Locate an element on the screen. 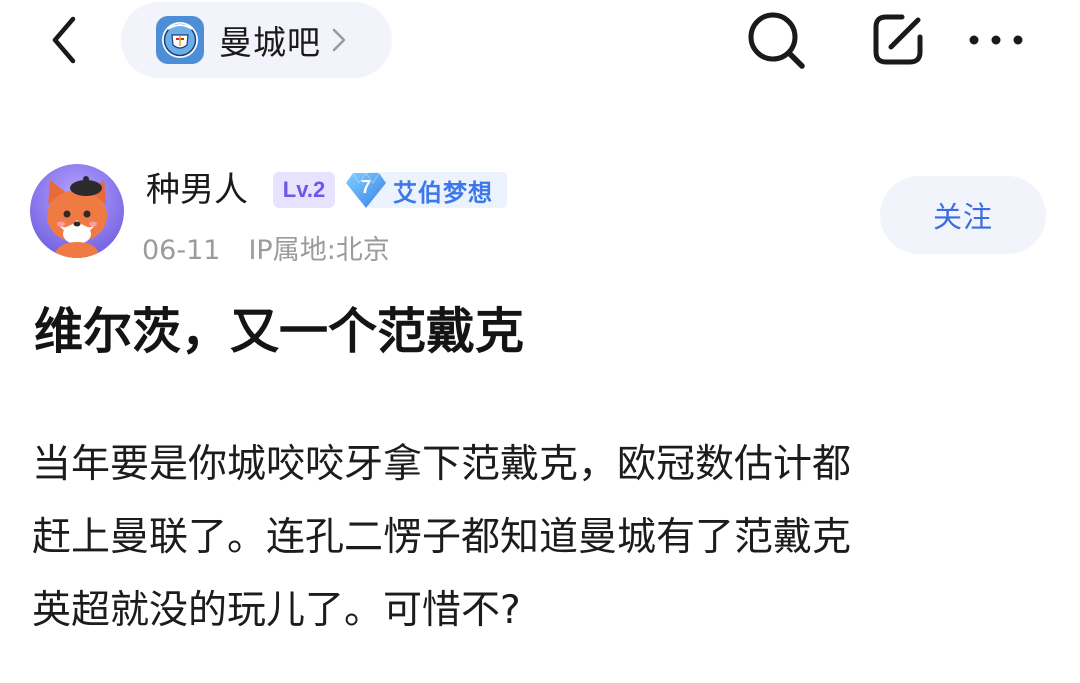 Image resolution: width=1080 pixels, height=683 pixels. edit-icon is located at coordinates (898, 39).